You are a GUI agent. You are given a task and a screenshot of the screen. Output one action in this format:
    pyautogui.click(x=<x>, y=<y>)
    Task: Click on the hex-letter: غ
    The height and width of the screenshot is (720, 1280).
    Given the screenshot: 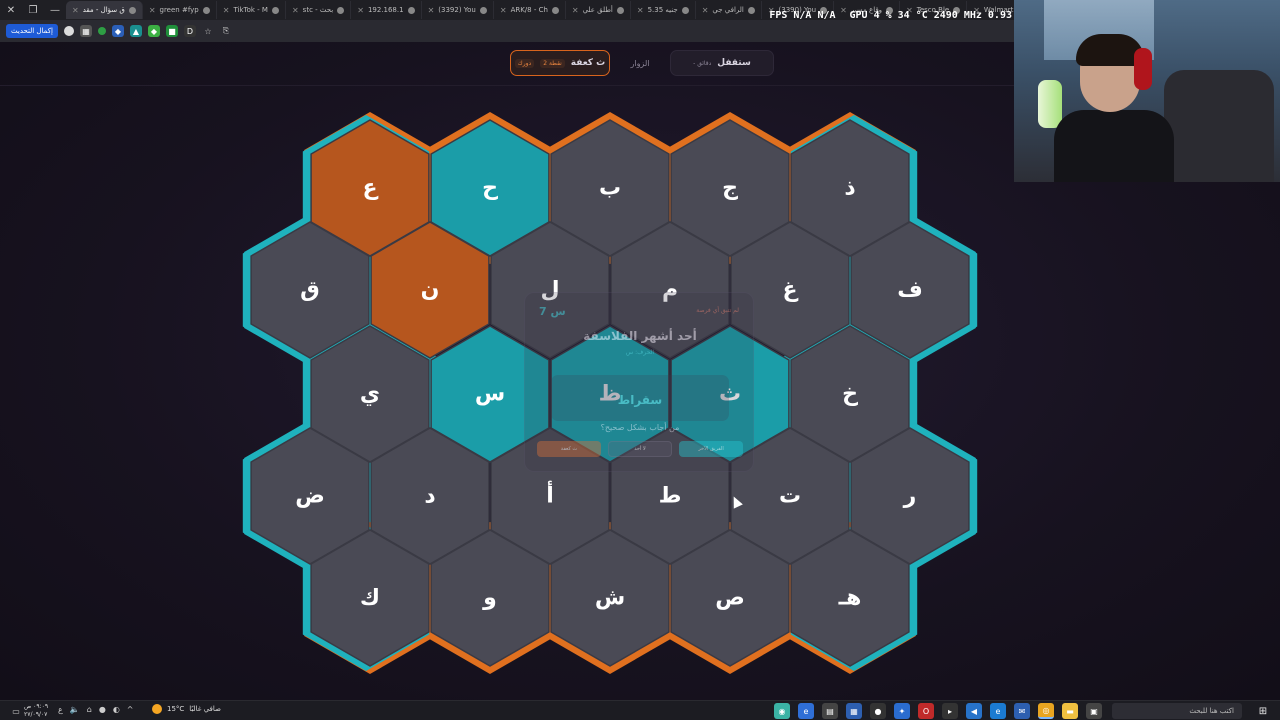 What is the action you would take?
    pyautogui.click(x=790, y=290)
    